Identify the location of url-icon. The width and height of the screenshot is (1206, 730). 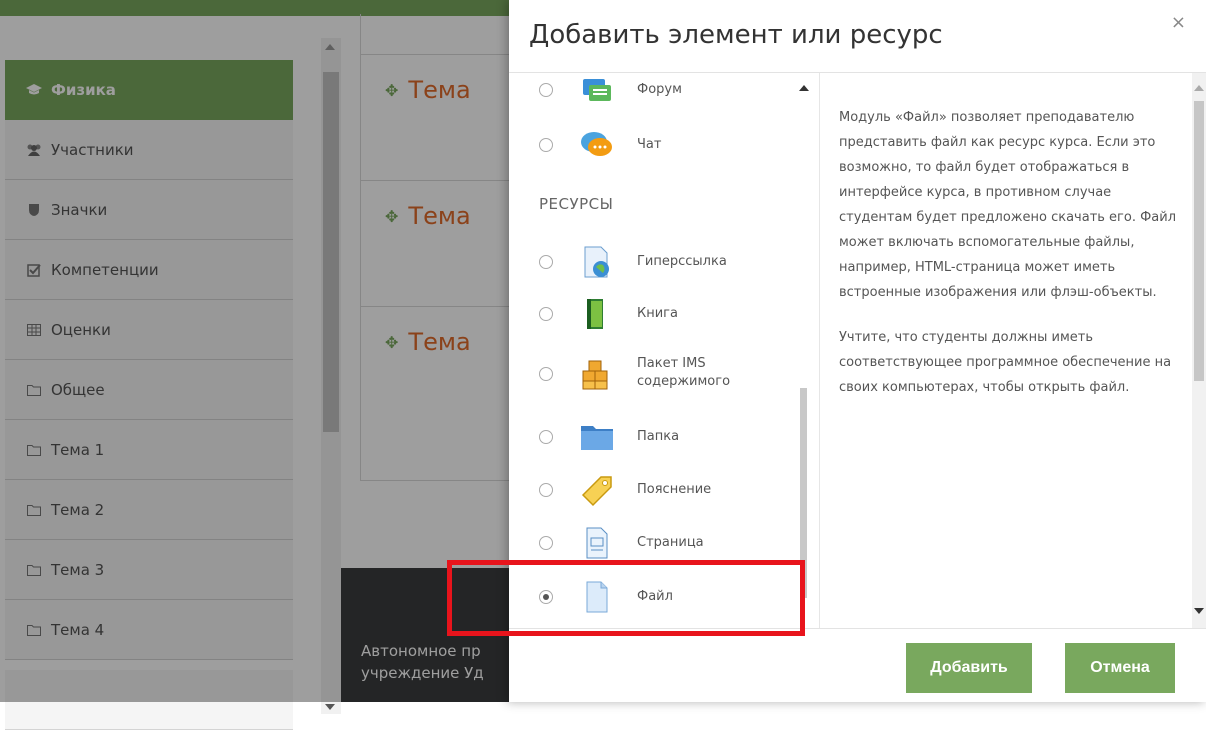
(597, 262).